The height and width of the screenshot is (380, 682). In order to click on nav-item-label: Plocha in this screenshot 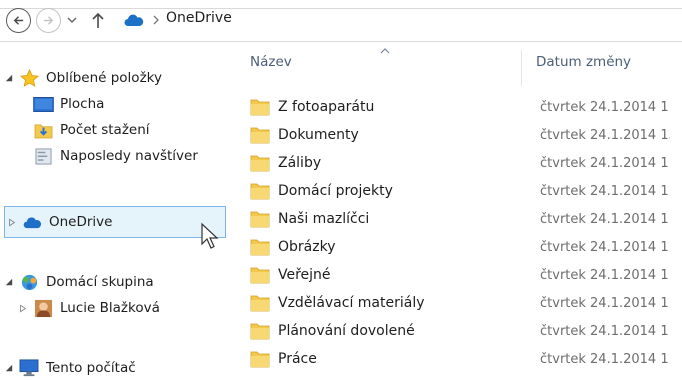, I will do `click(82, 104)`.